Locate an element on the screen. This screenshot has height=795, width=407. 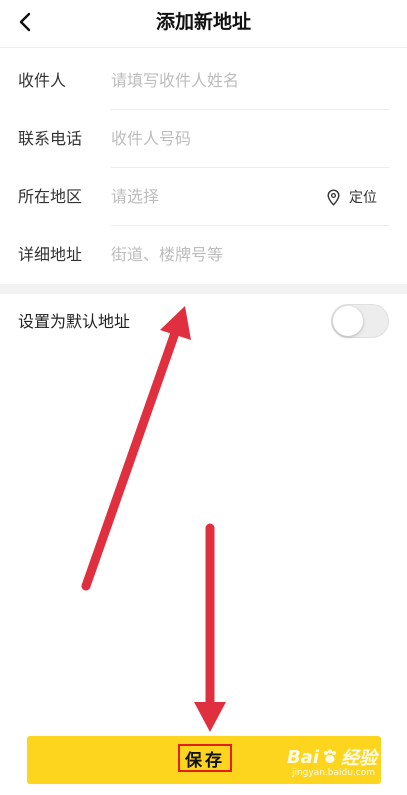
recipient-input: 请填写收件人姓名 is located at coordinates (175, 81).